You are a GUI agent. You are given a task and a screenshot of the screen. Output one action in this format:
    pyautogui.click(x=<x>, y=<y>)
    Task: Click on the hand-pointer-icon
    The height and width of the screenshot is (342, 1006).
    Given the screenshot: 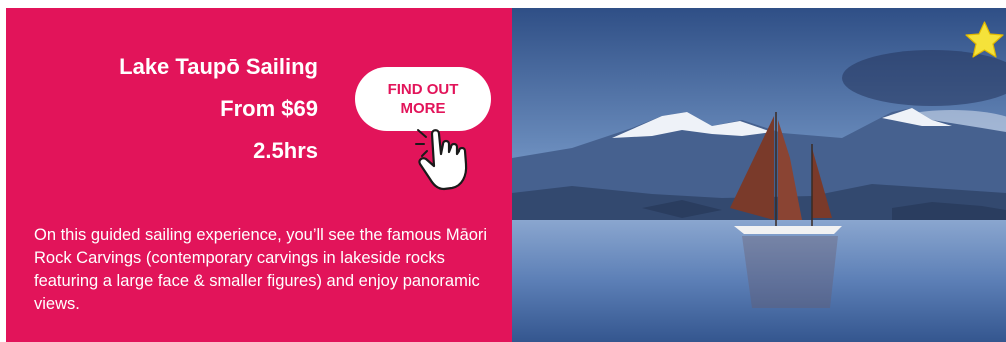 What is the action you would take?
    pyautogui.click(x=441, y=160)
    